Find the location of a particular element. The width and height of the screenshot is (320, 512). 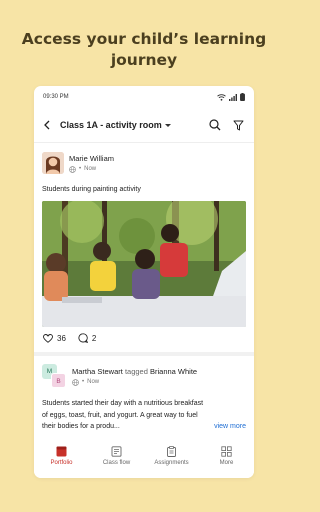

tab-assignments: Assignments is located at coordinates (171, 456).